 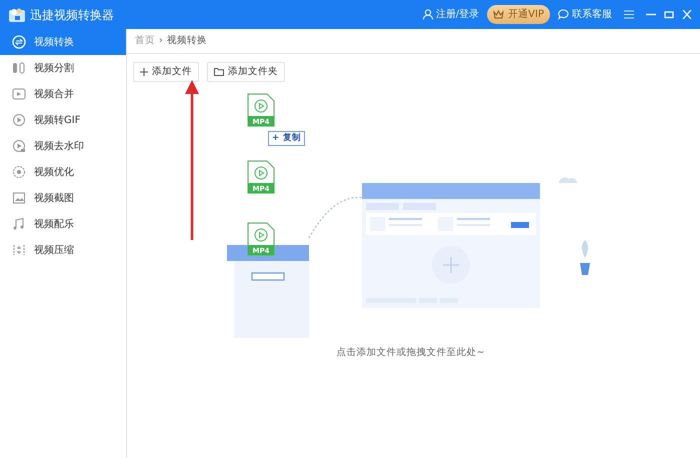 What do you see at coordinates (144, 72) in the screenshot?
I see `plus-icon` at bounding box center [144, 72].